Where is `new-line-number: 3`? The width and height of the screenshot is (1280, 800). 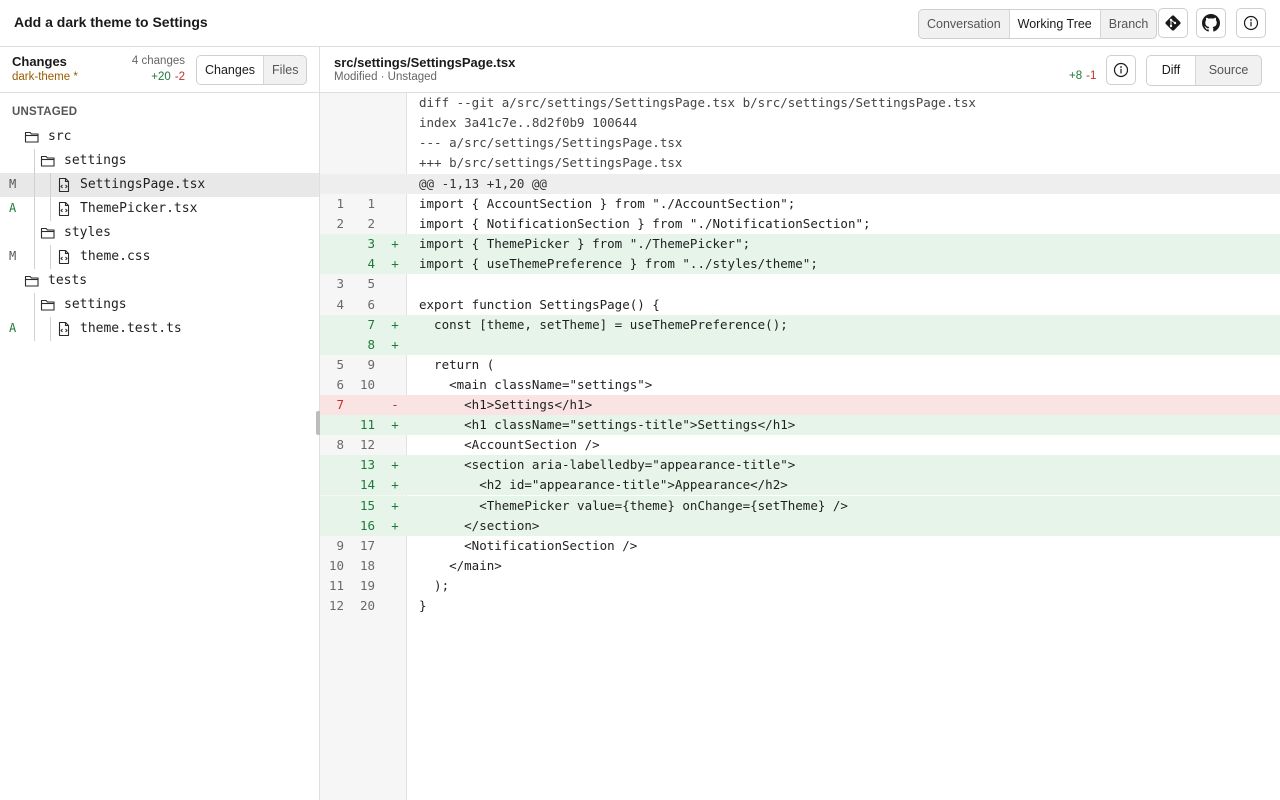 new-line-number: 3 is located at coordinates (371, 244).